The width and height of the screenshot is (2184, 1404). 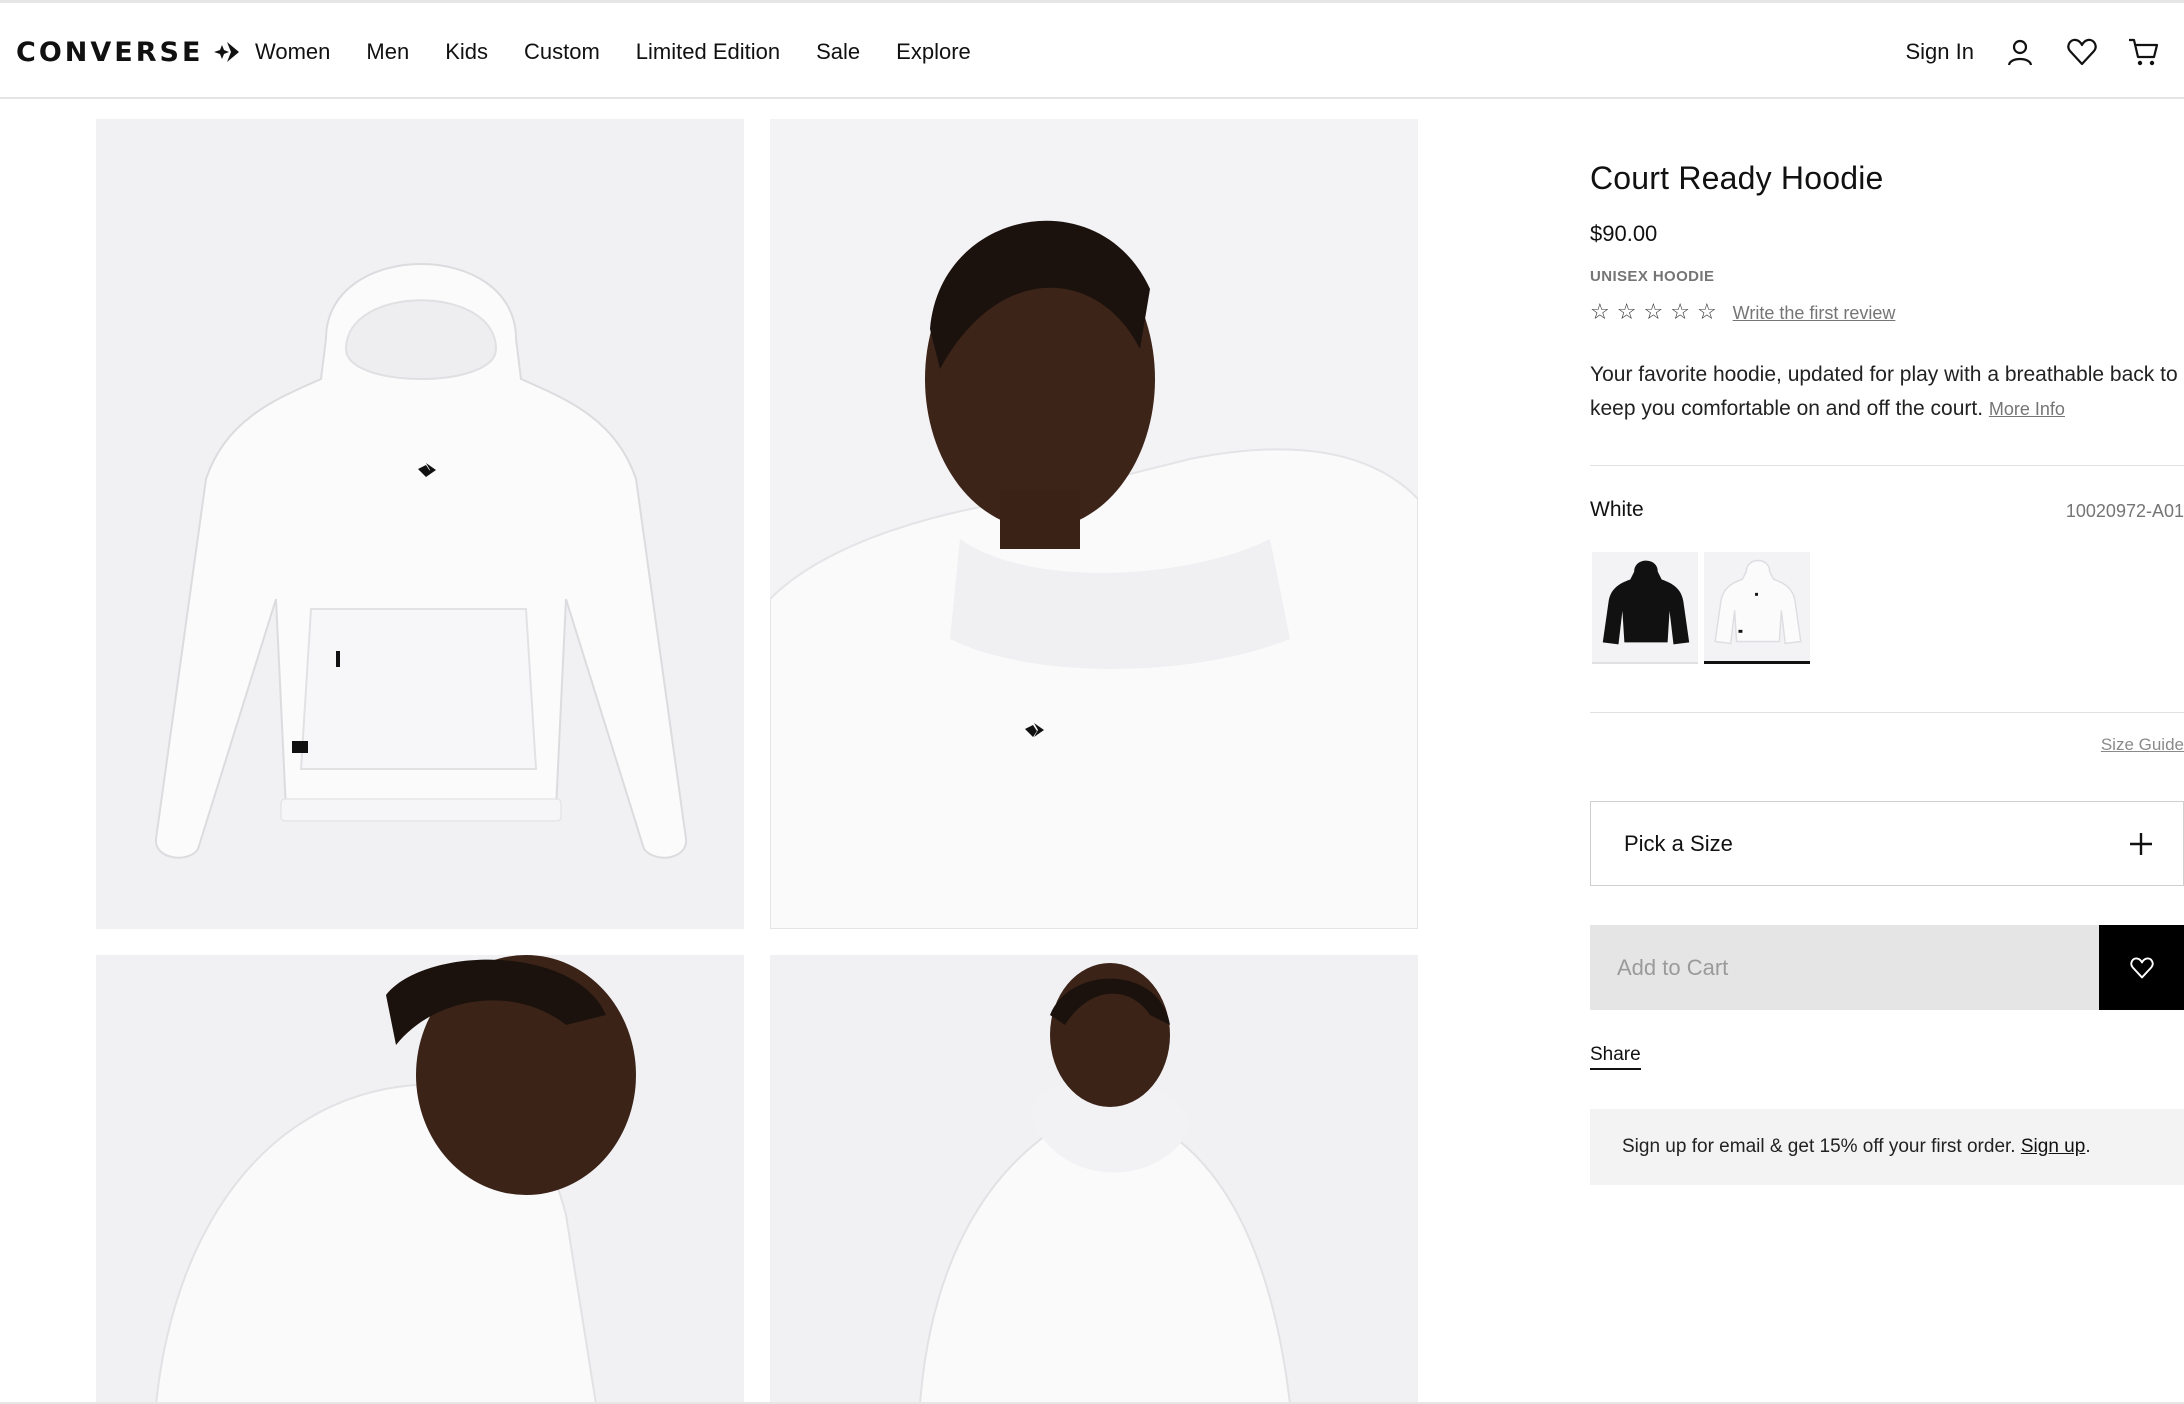 I want to click on share-link: Share, so click(x=1615, y=1057).